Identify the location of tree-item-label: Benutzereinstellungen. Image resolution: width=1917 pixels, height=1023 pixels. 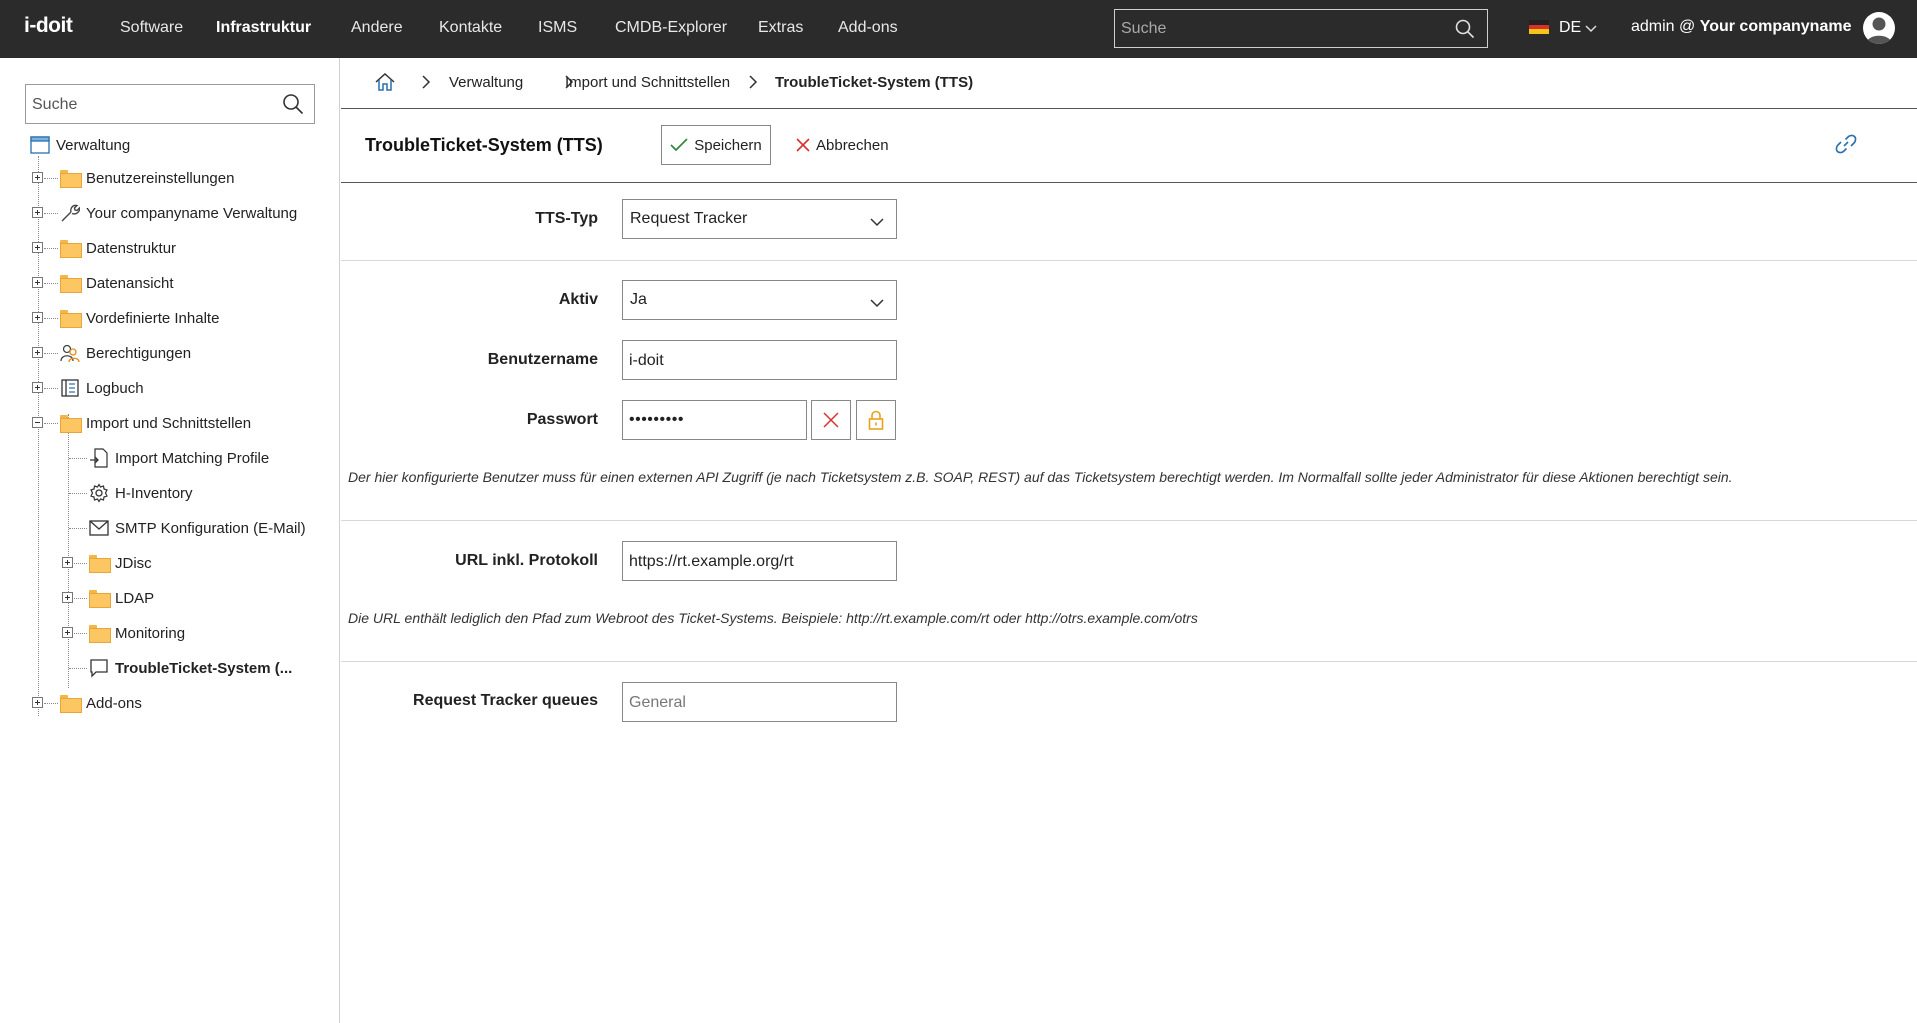
(160, 178).